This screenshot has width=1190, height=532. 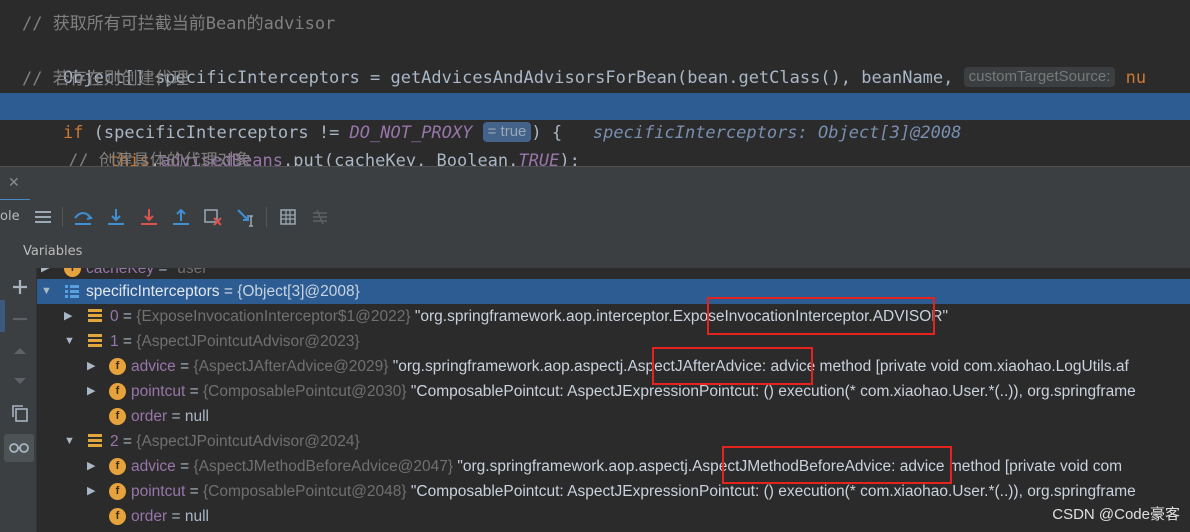 I want to click on step-into-icon, so click(x=116, y=217).